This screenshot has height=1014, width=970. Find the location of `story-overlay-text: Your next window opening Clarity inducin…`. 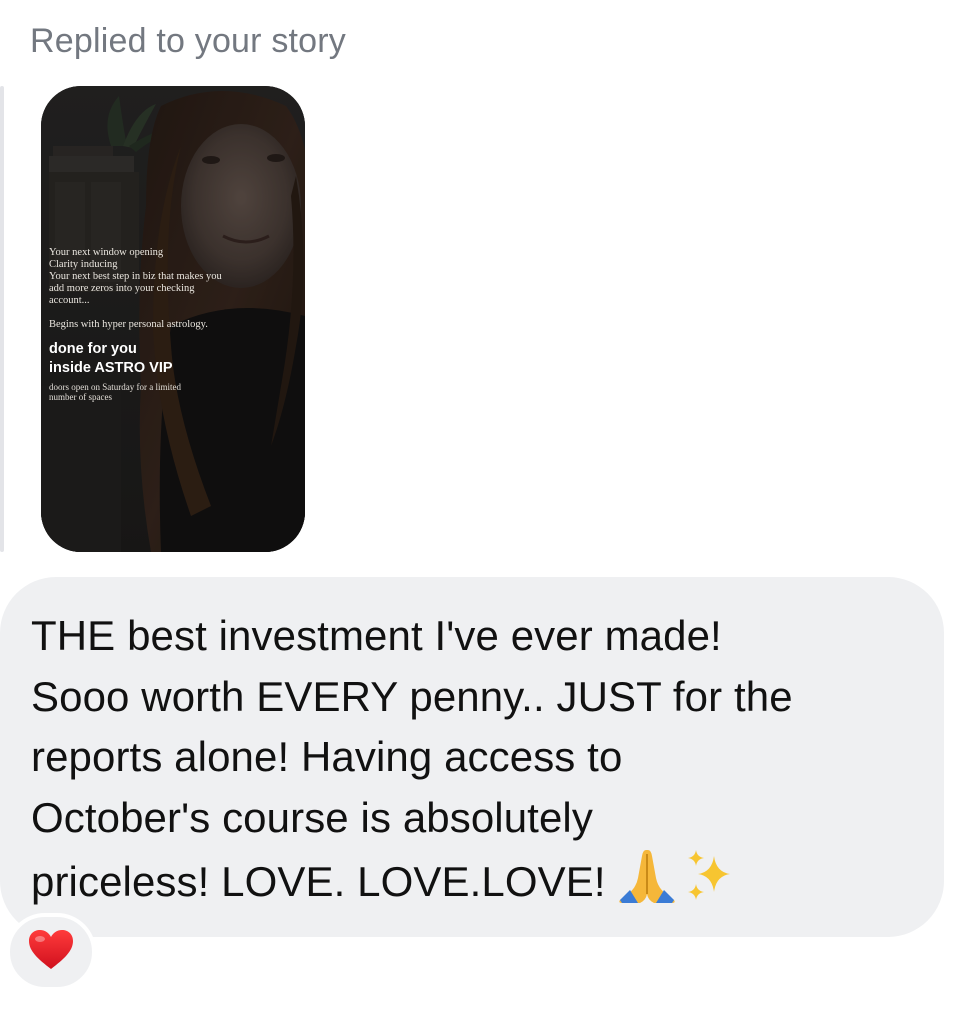

story-overlay-text: Your next window opening Clarity inducin… is located at coordinates (149, 324).